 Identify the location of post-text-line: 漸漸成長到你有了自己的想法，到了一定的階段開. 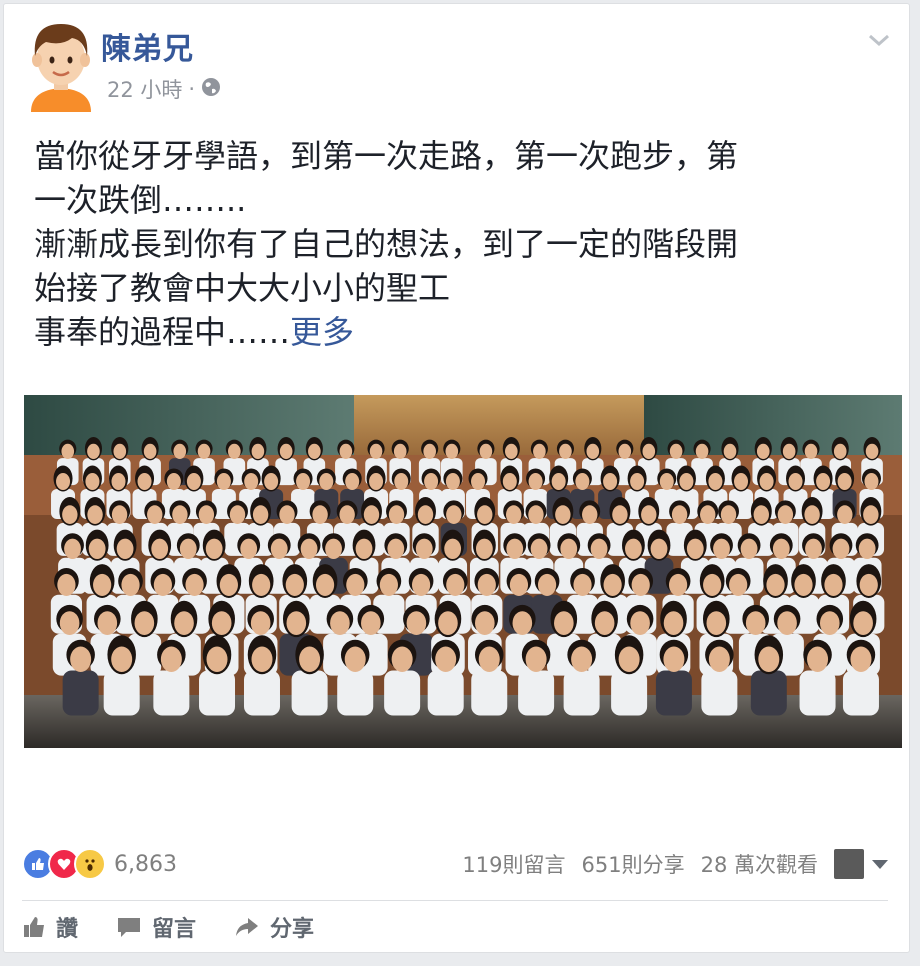
(386, 244).